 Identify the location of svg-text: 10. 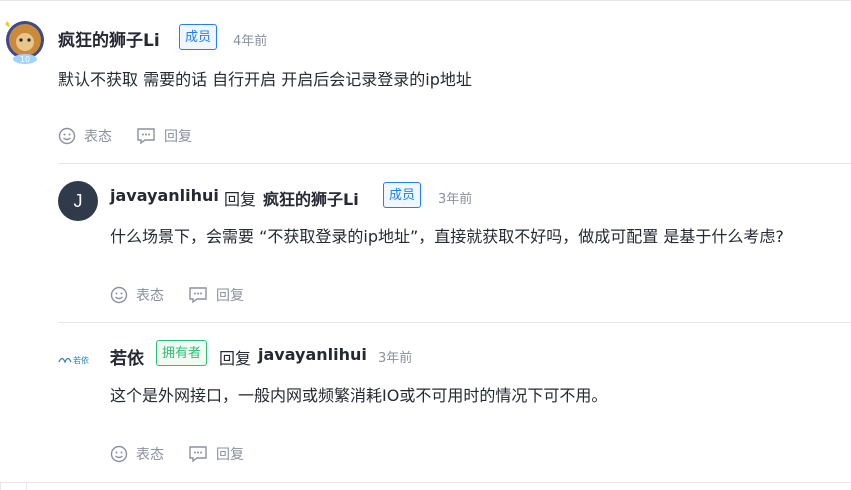
(25, 59).